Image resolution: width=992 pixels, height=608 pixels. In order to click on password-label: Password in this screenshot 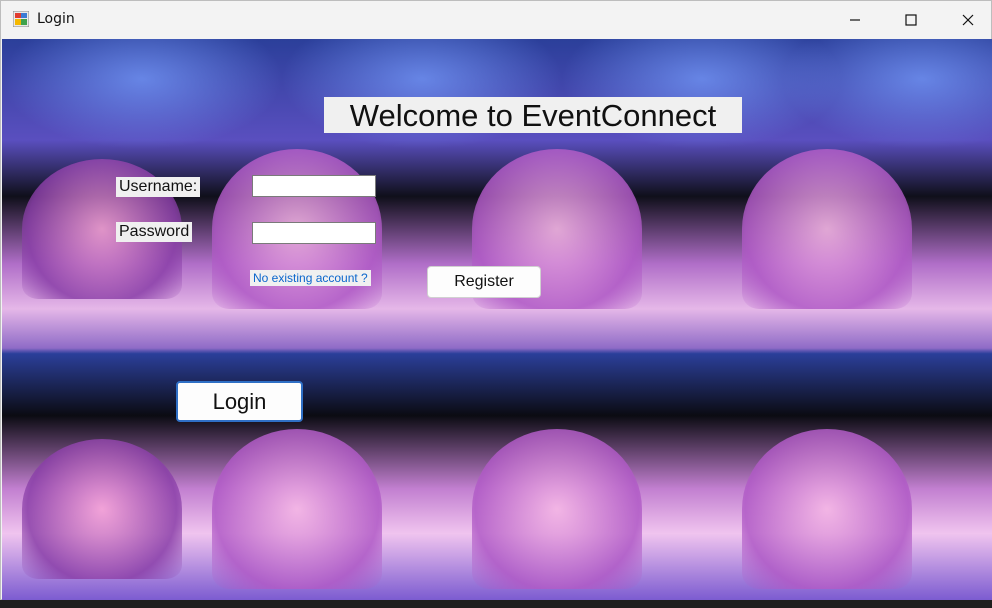, I will do `click(154, 232)`.